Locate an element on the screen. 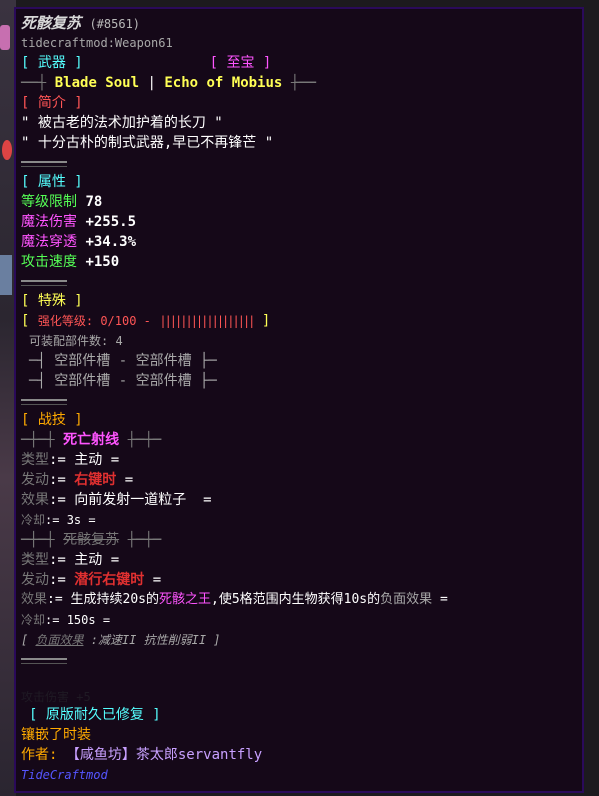 This screenshot has height=796, width=599. field-value: 生成持续20s的 is located at coordinates (114, 599).